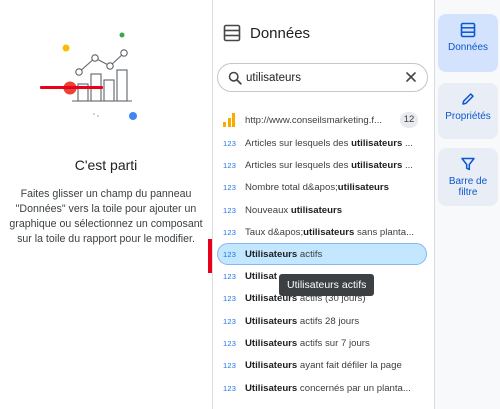  I want to click on field-item: 123 Nombre total d&apos;utilisateurs, so click(324, 188).